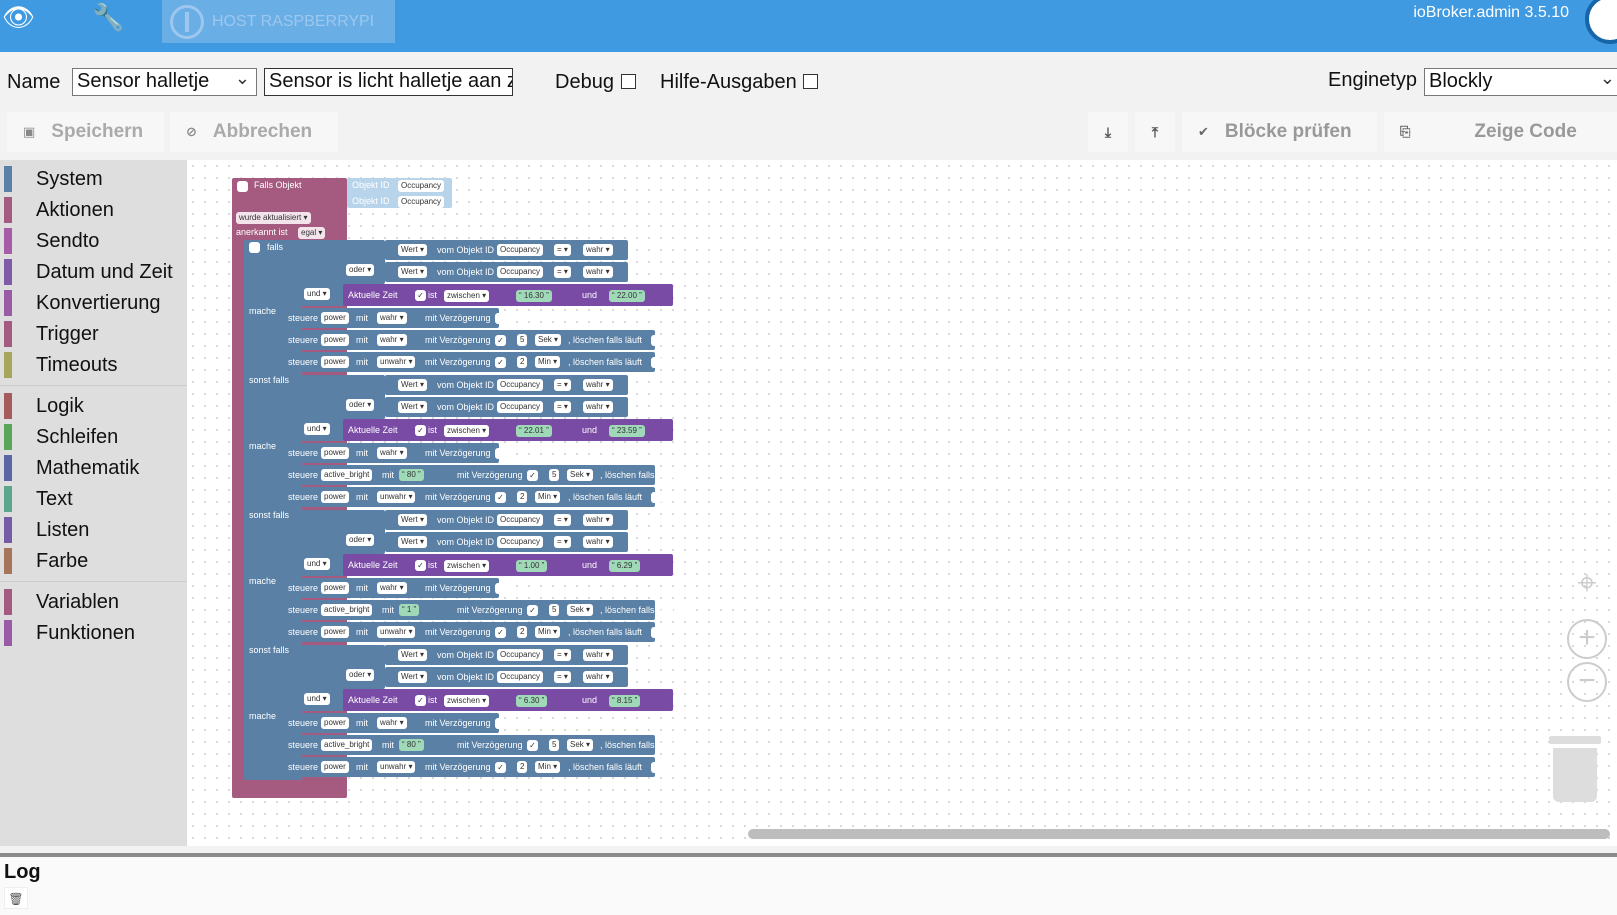  Describe the element at coordinates (1288, 131) in the screenshot. I see `check-blocks-label: Blöcke prüfen` at that location.